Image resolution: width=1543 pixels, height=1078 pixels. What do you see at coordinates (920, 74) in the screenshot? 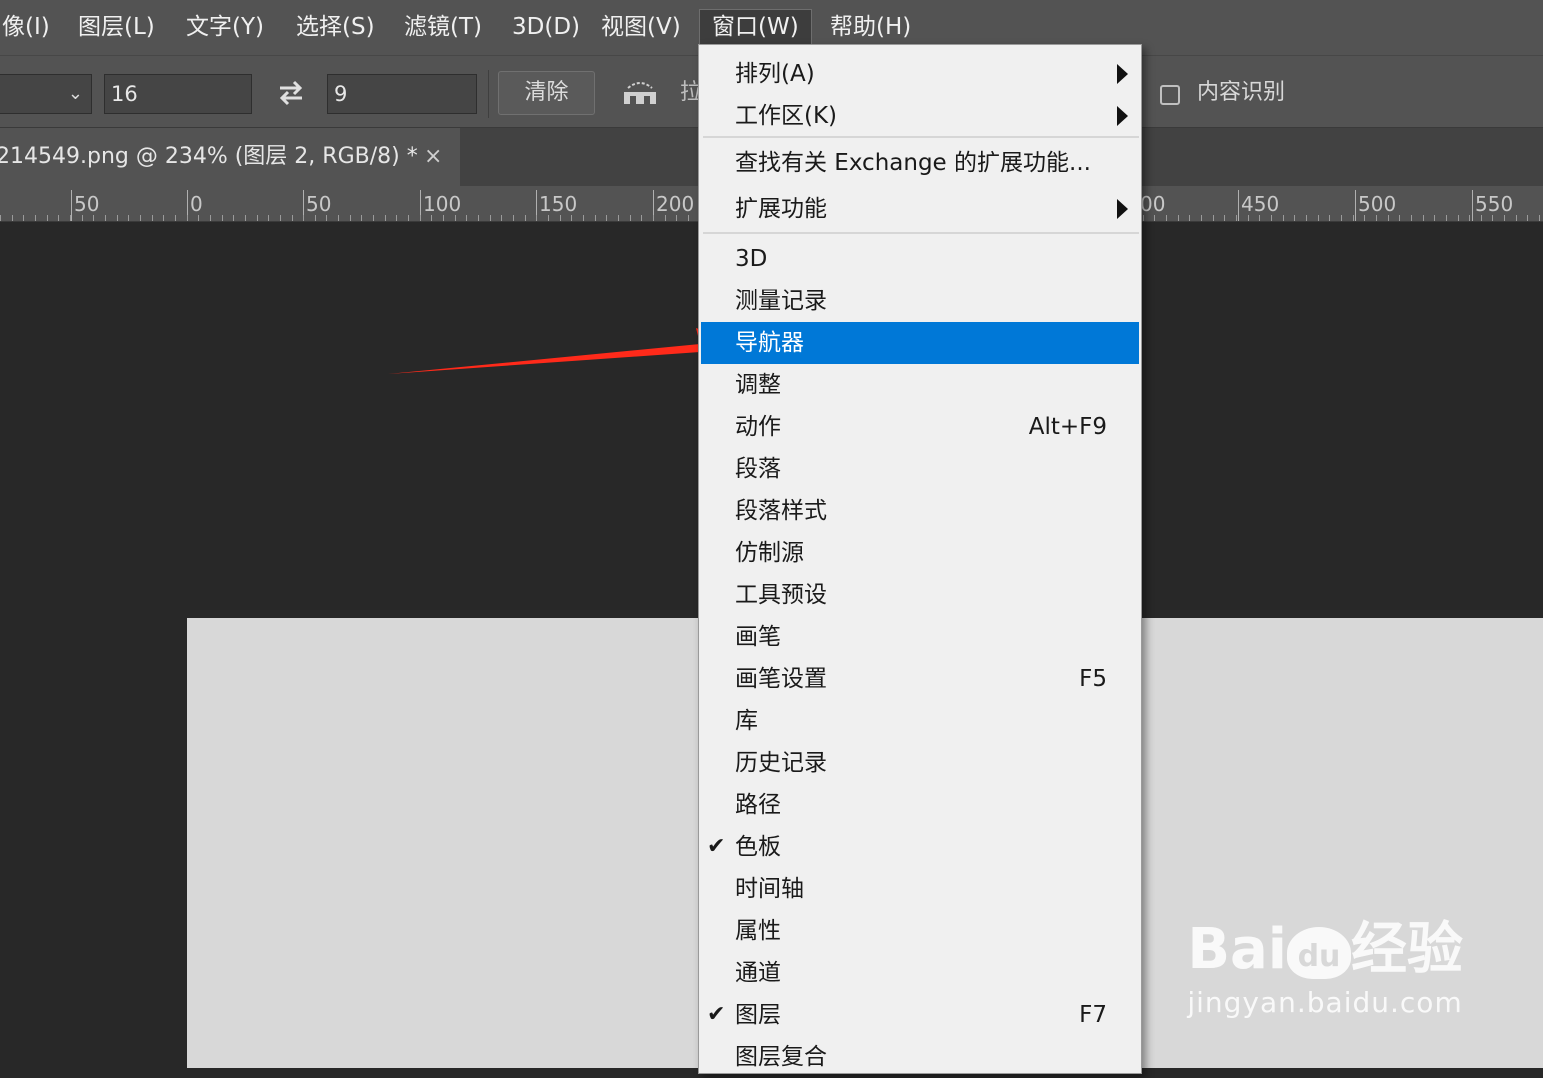
I see `menu-item-arrange: 排列(A)` at bounding box center [920, 74].